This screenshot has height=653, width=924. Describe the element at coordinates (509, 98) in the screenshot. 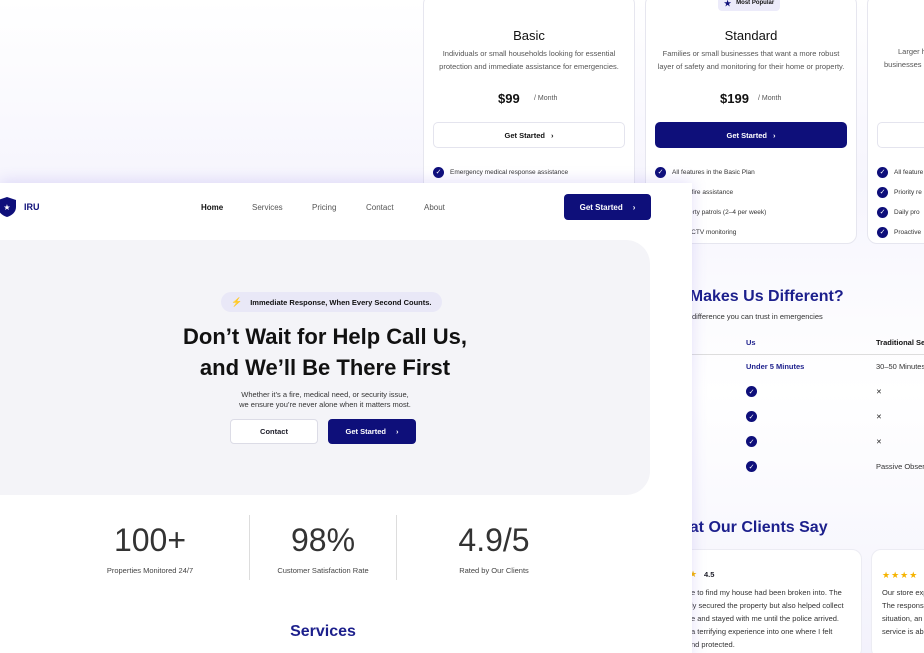

I see `plan-price: $99` at that location.